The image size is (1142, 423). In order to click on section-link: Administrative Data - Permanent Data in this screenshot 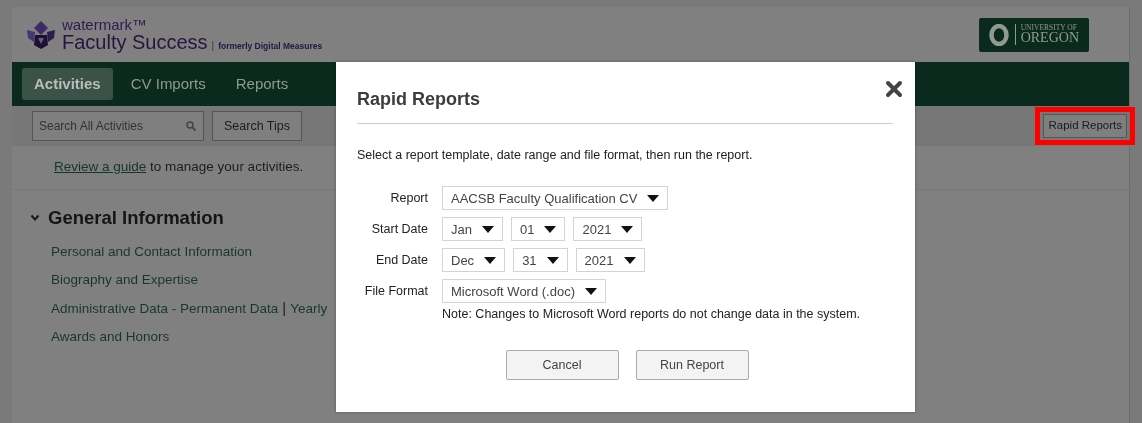, I will do `click(165, 308)`.